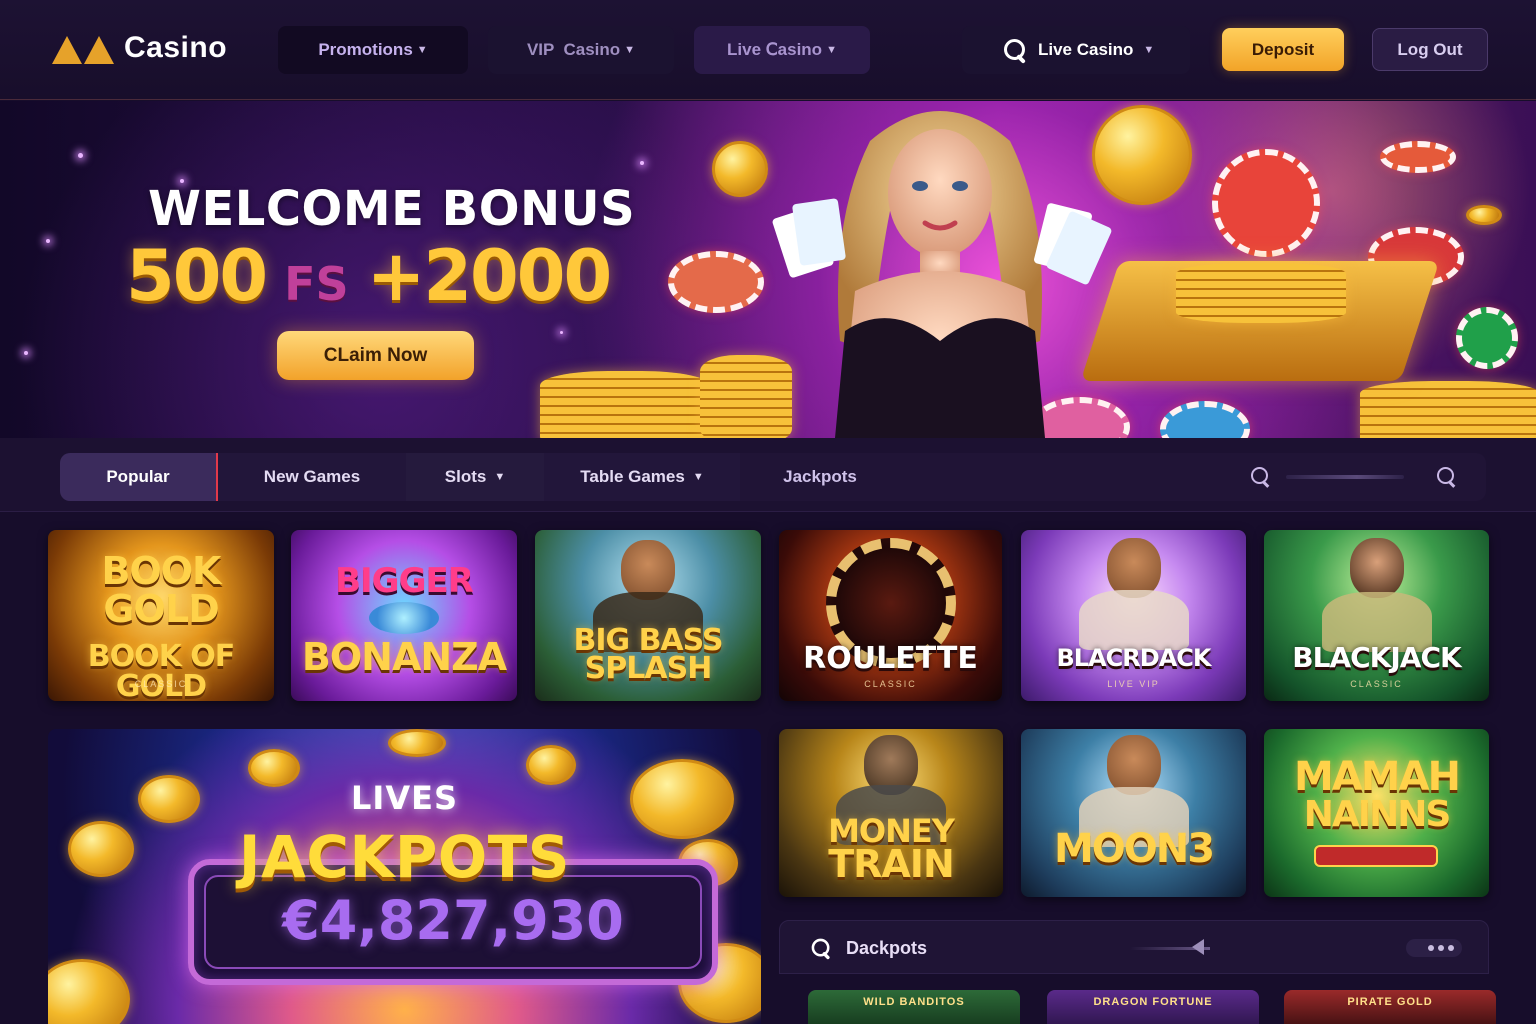 The width and height of the screenshot is (1536, 1024). Describe the element at coordinates (404, 857) in the screenshot. I see `jackpot-title: JACKPOTS` at that location.